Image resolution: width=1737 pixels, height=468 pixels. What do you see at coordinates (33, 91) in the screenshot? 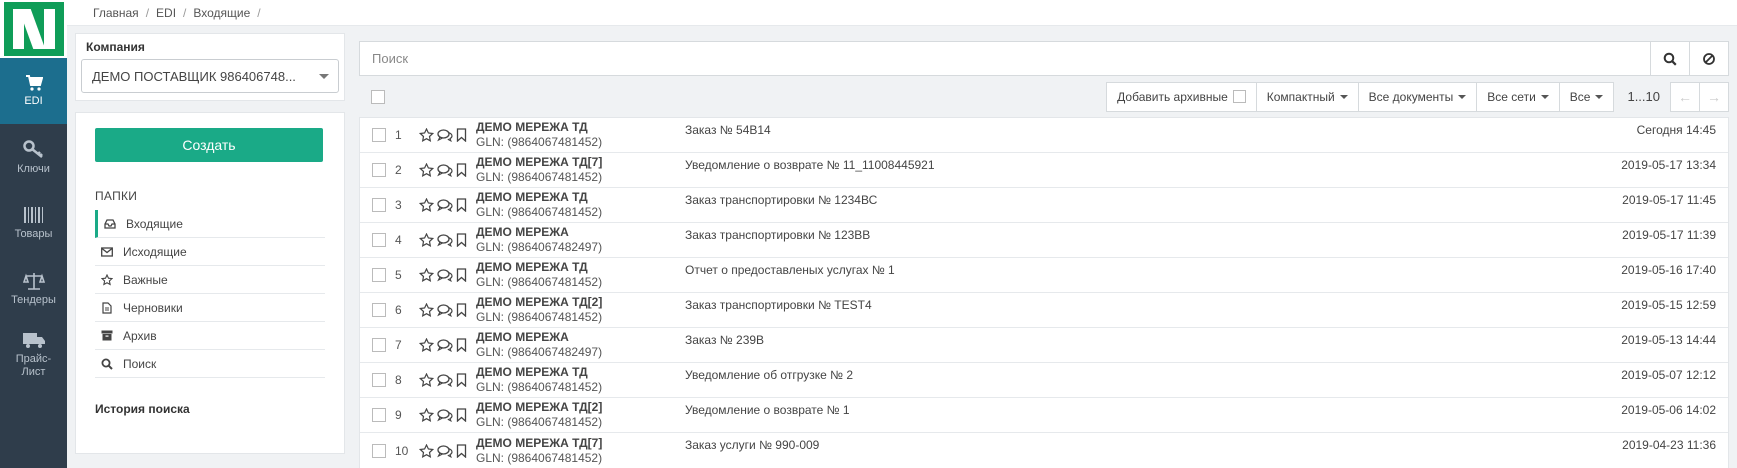
I see `nav-item-edi: EDI` at bounding box center [33, 91].